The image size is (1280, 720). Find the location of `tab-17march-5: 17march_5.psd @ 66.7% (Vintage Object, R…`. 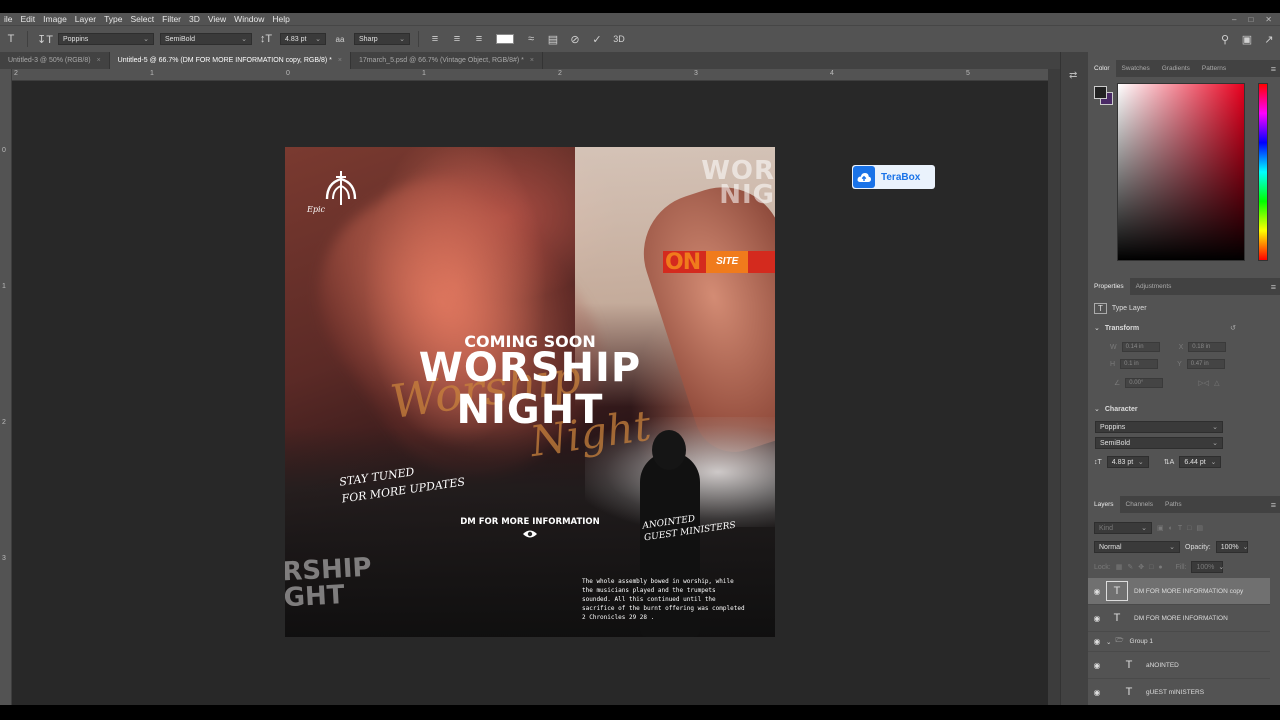

tab-17march-5: 17march_5.psd @ 66.7% (Vintage Object, R… is located at coordinates (447, 60).